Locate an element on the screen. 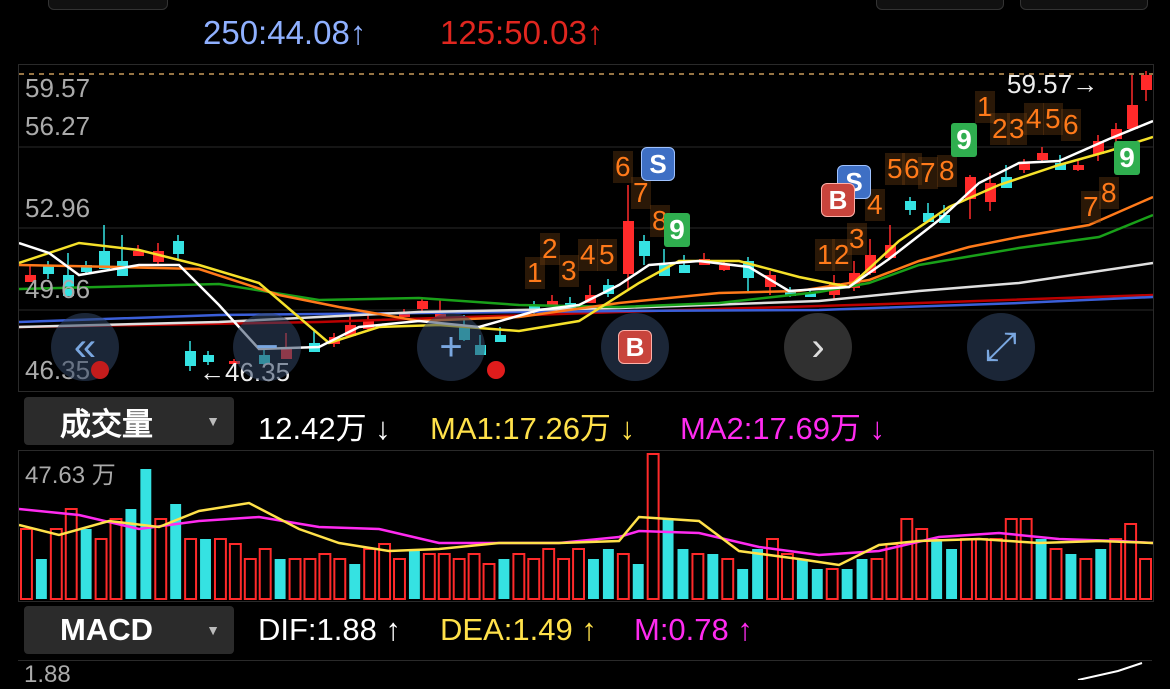 This screenshot has height=689, width=1170. period-selector-chip is located at coordinates (940, 5).